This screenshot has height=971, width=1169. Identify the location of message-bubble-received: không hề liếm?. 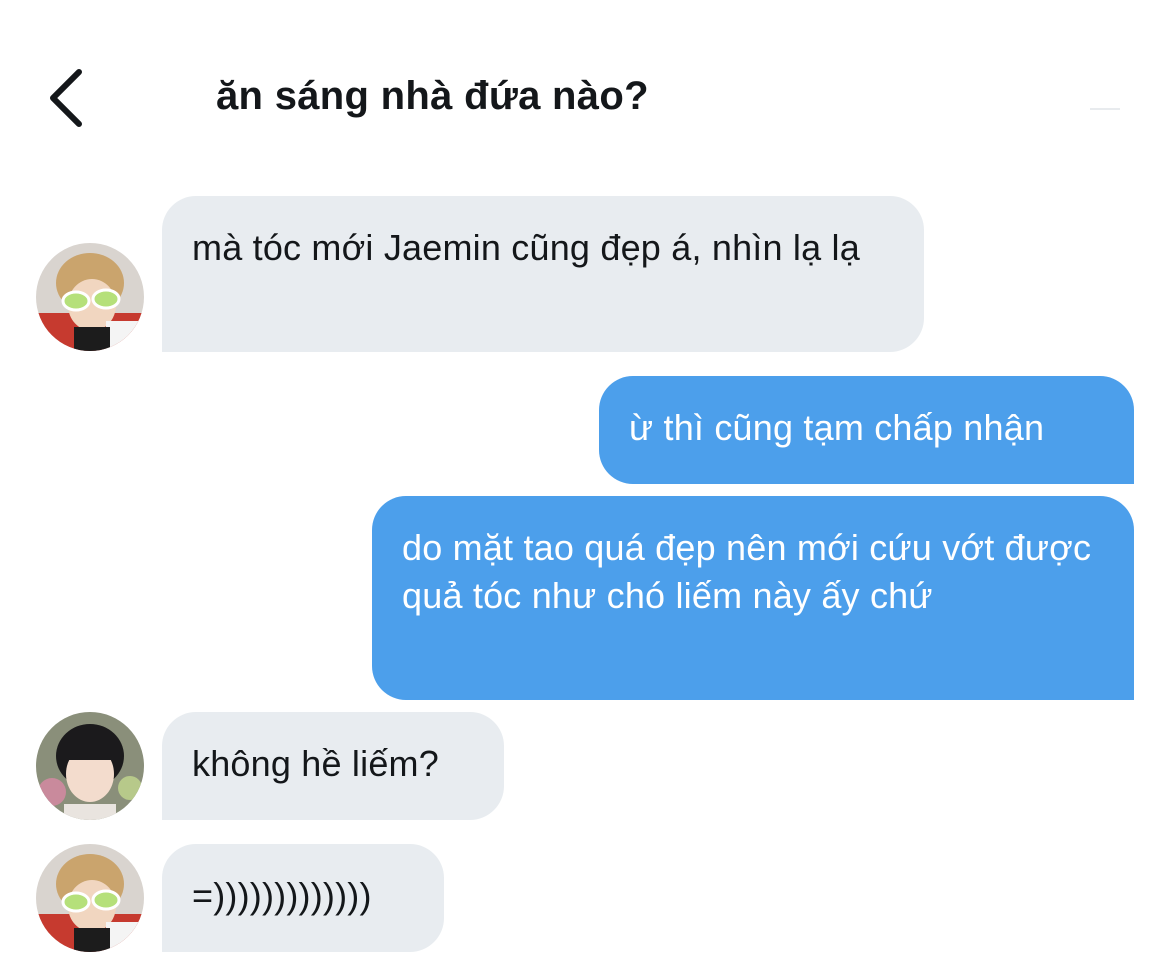
(333, 766).